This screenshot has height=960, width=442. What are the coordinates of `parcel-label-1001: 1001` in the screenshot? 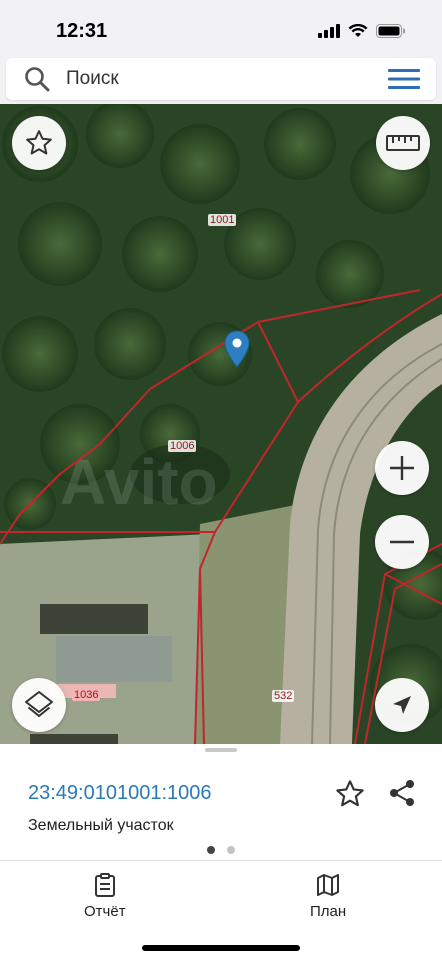 It's located at (222, 220).